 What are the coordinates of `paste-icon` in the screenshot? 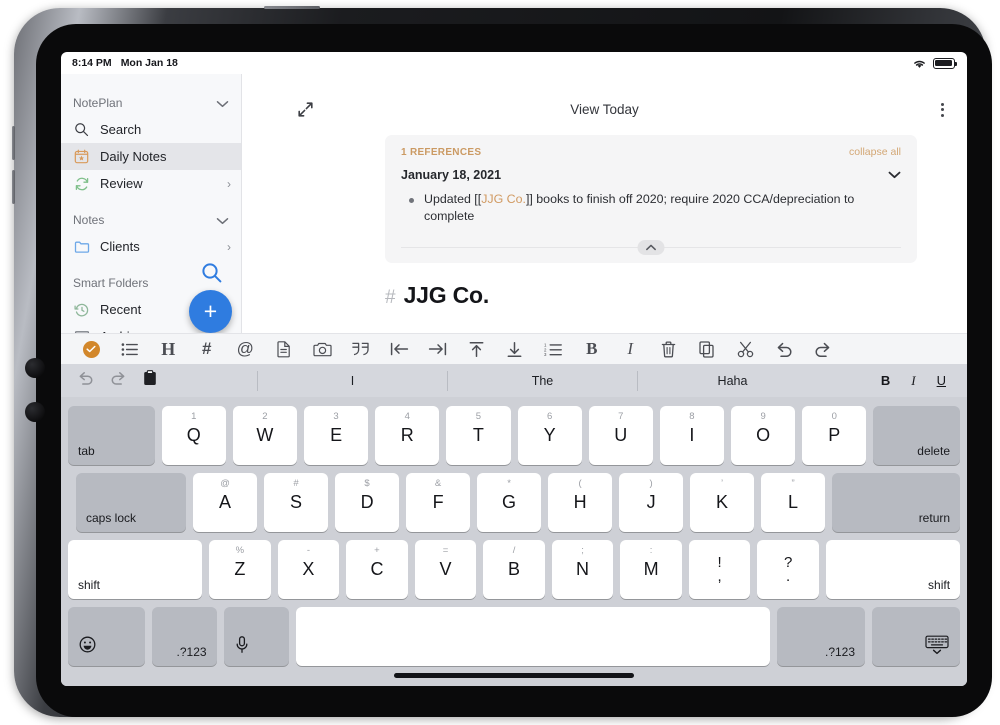 It's located at (150, 380).